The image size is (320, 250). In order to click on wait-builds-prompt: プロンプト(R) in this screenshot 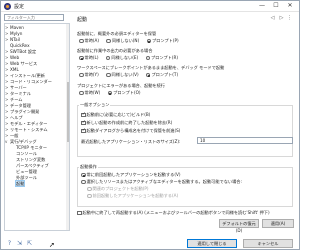, I will do `click(161, 58)`.